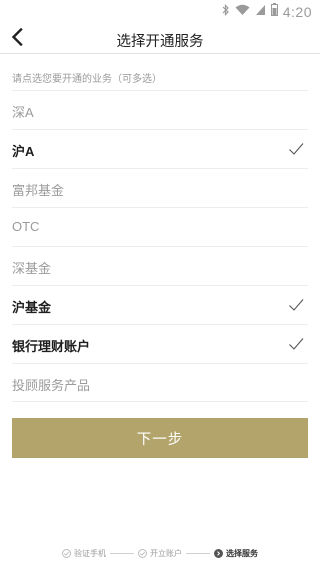 Image resolution: width=320 pixels, height=569 pixels. Describe the element at coordinates (90, 553) in the screenshot. I see `progress-step-label: 验证手机` at that location.